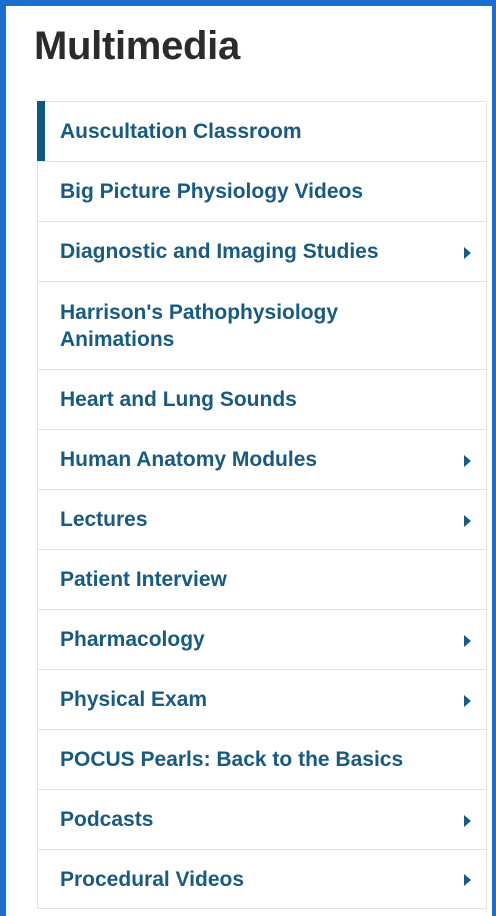 The width and height of the screenshot is (496, 916). Describe the element at coordinates (189, 459) in the screenshot. I see `menu-item-label: Human Anatomy Modules` at that location.